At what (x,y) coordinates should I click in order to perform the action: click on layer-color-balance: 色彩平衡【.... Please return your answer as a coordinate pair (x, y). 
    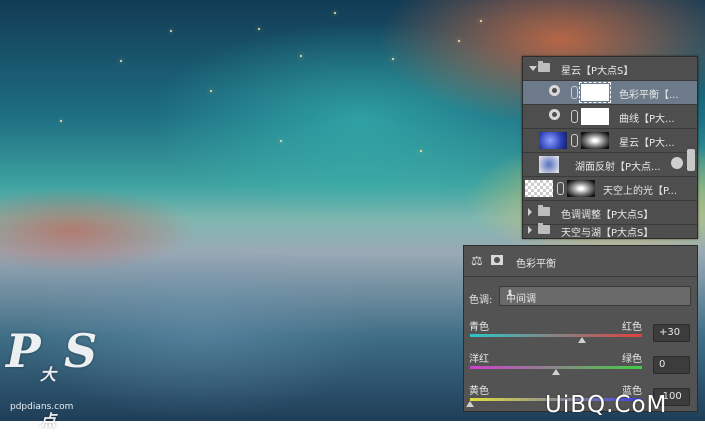
    Looking at the image, I should click on (610, 93).